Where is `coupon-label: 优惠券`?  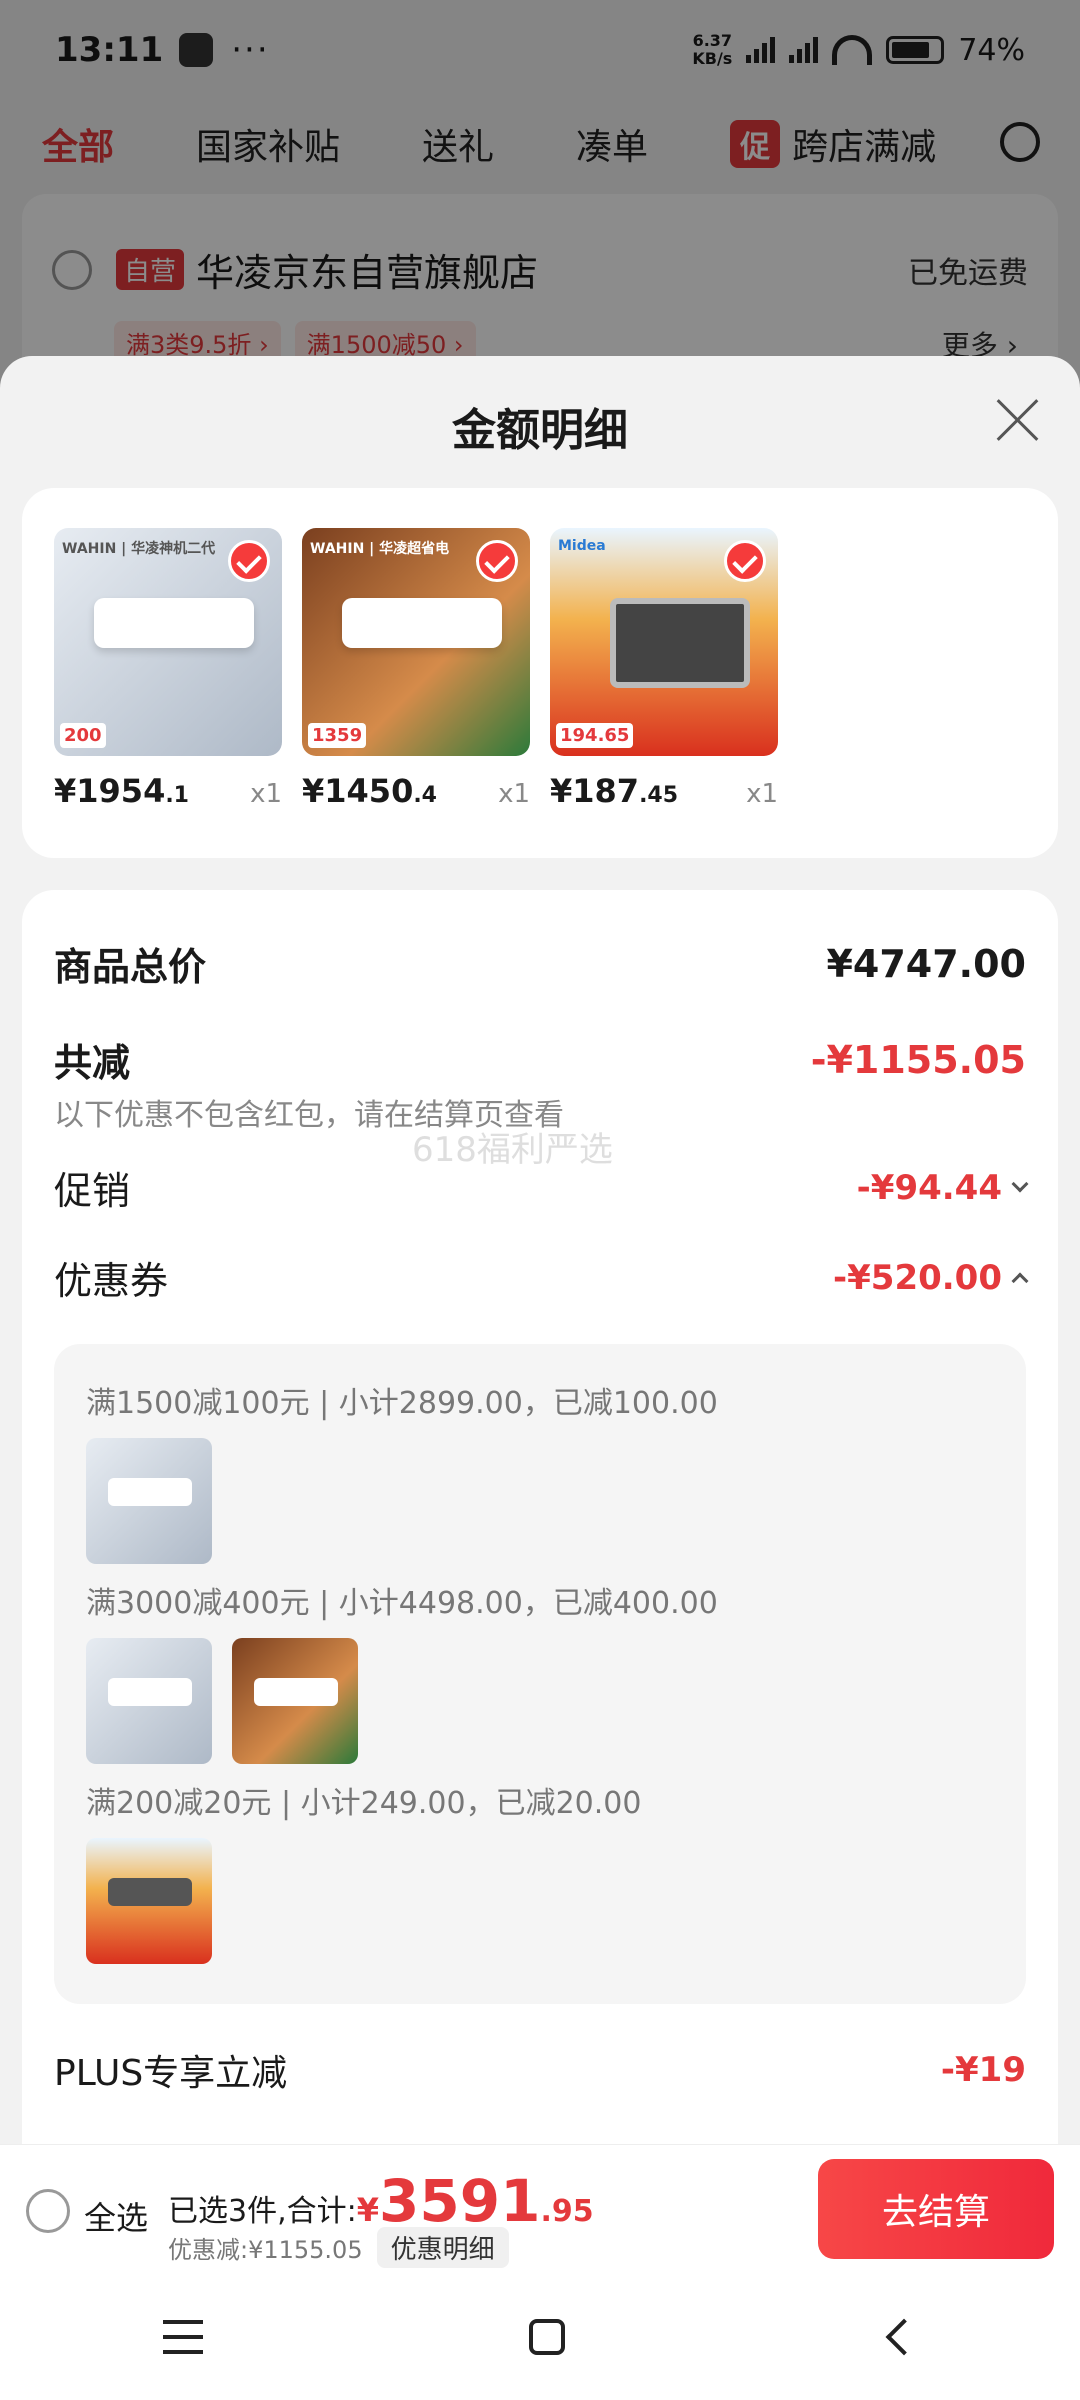 coupon-label: 优惠券 is located at coordinates (111, 1281).